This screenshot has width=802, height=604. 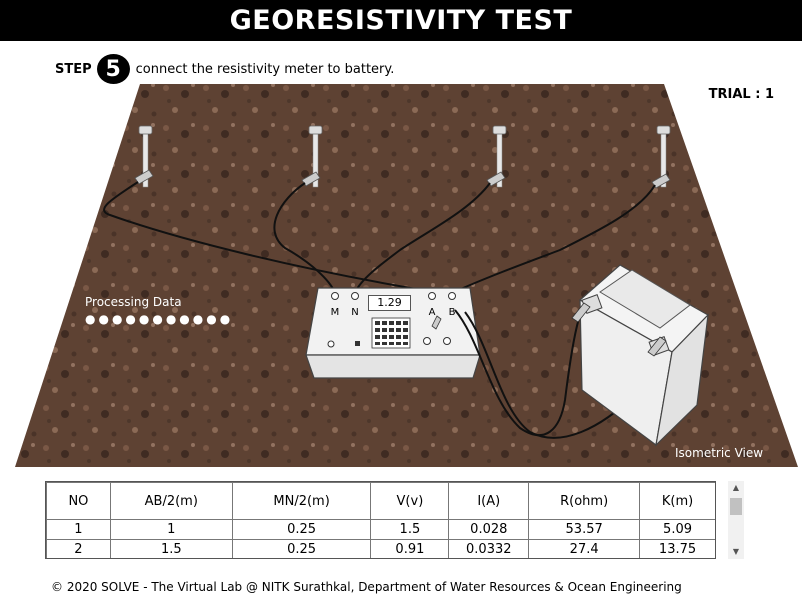 I want to click on table-header-row: NO AB/2(m) MN/2(m) V(v) I(A) R(ohm) K(m), so click(x=380, y=501).